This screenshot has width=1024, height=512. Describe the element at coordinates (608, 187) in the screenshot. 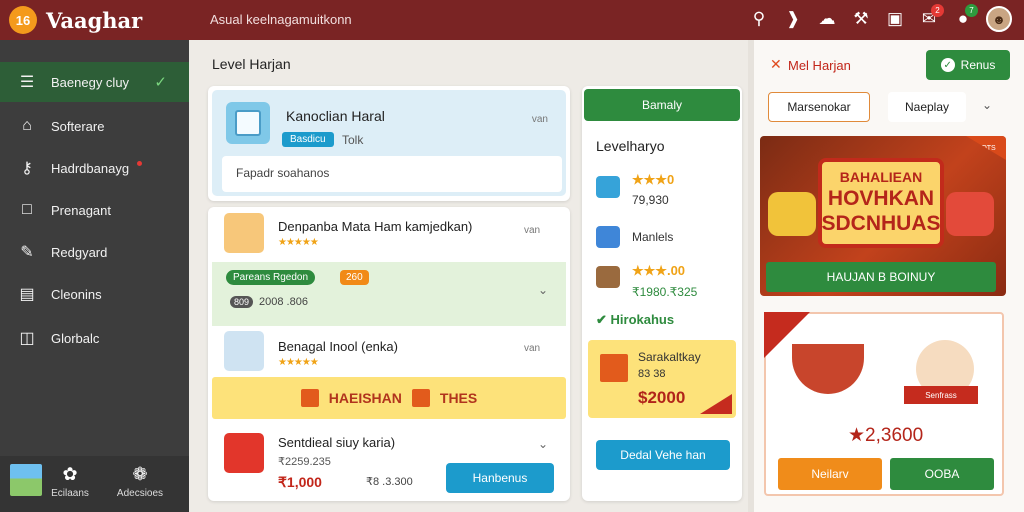

I see `gem-icon` at that location.